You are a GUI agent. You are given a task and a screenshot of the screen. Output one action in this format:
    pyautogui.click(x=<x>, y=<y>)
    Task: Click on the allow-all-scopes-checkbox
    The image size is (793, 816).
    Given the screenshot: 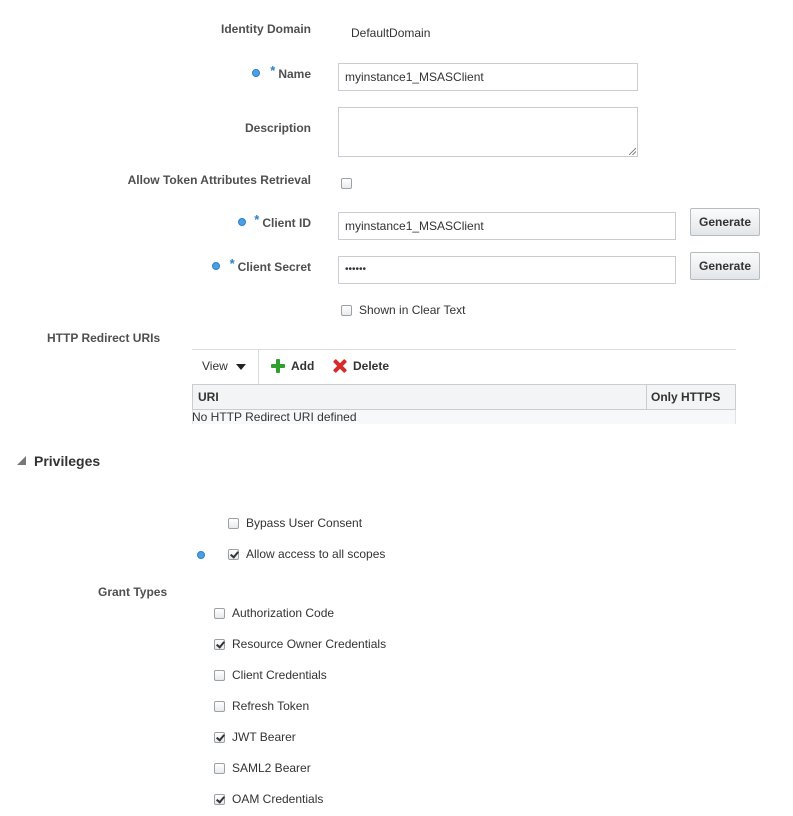 What is the action you would take?
    pyautogui.click(x=233, y=554)
    